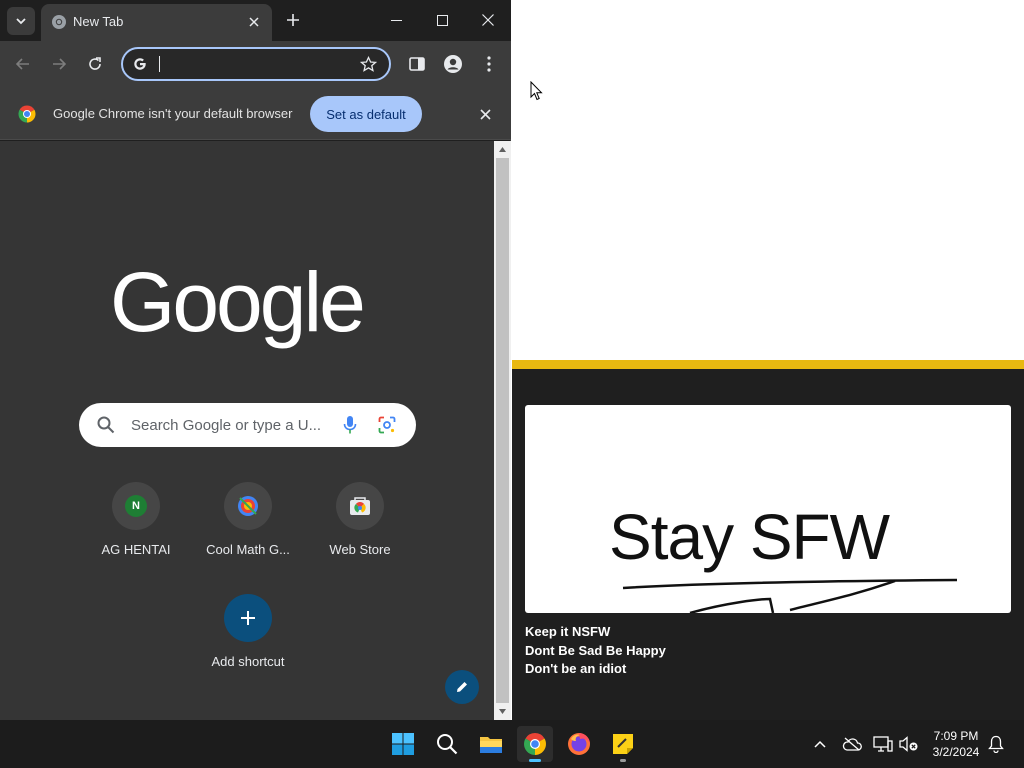  What do you see at coordinates (248, 661) in the screenshot?
I see `shortcut-label: Add shortcut` at bounding box center [248, 661].